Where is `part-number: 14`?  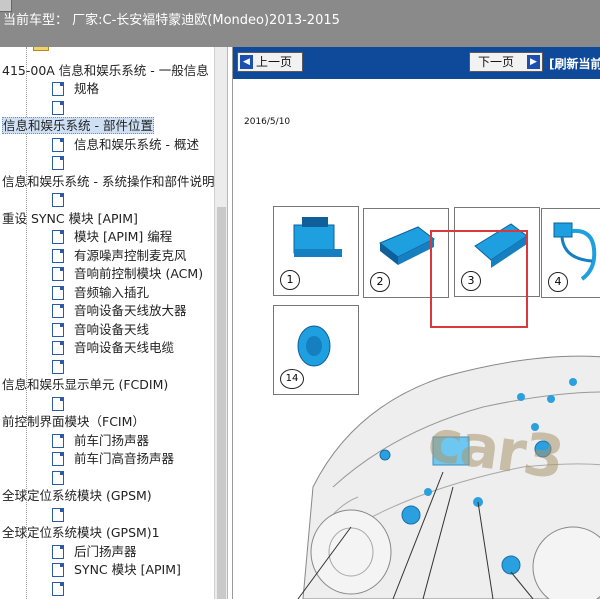 part-number: 14 is located at coordinates (292, 379).